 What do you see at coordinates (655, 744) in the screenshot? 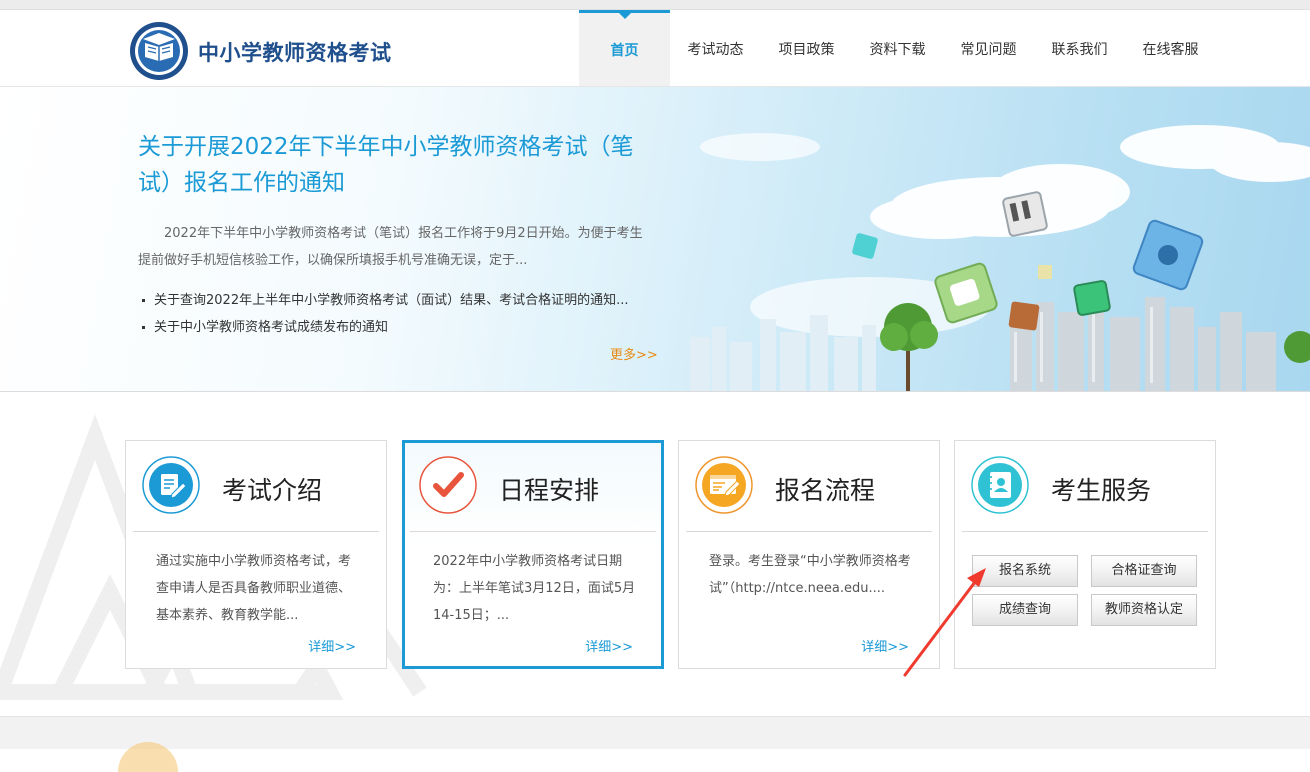
I see `footer` at bounding box center [655, 744].